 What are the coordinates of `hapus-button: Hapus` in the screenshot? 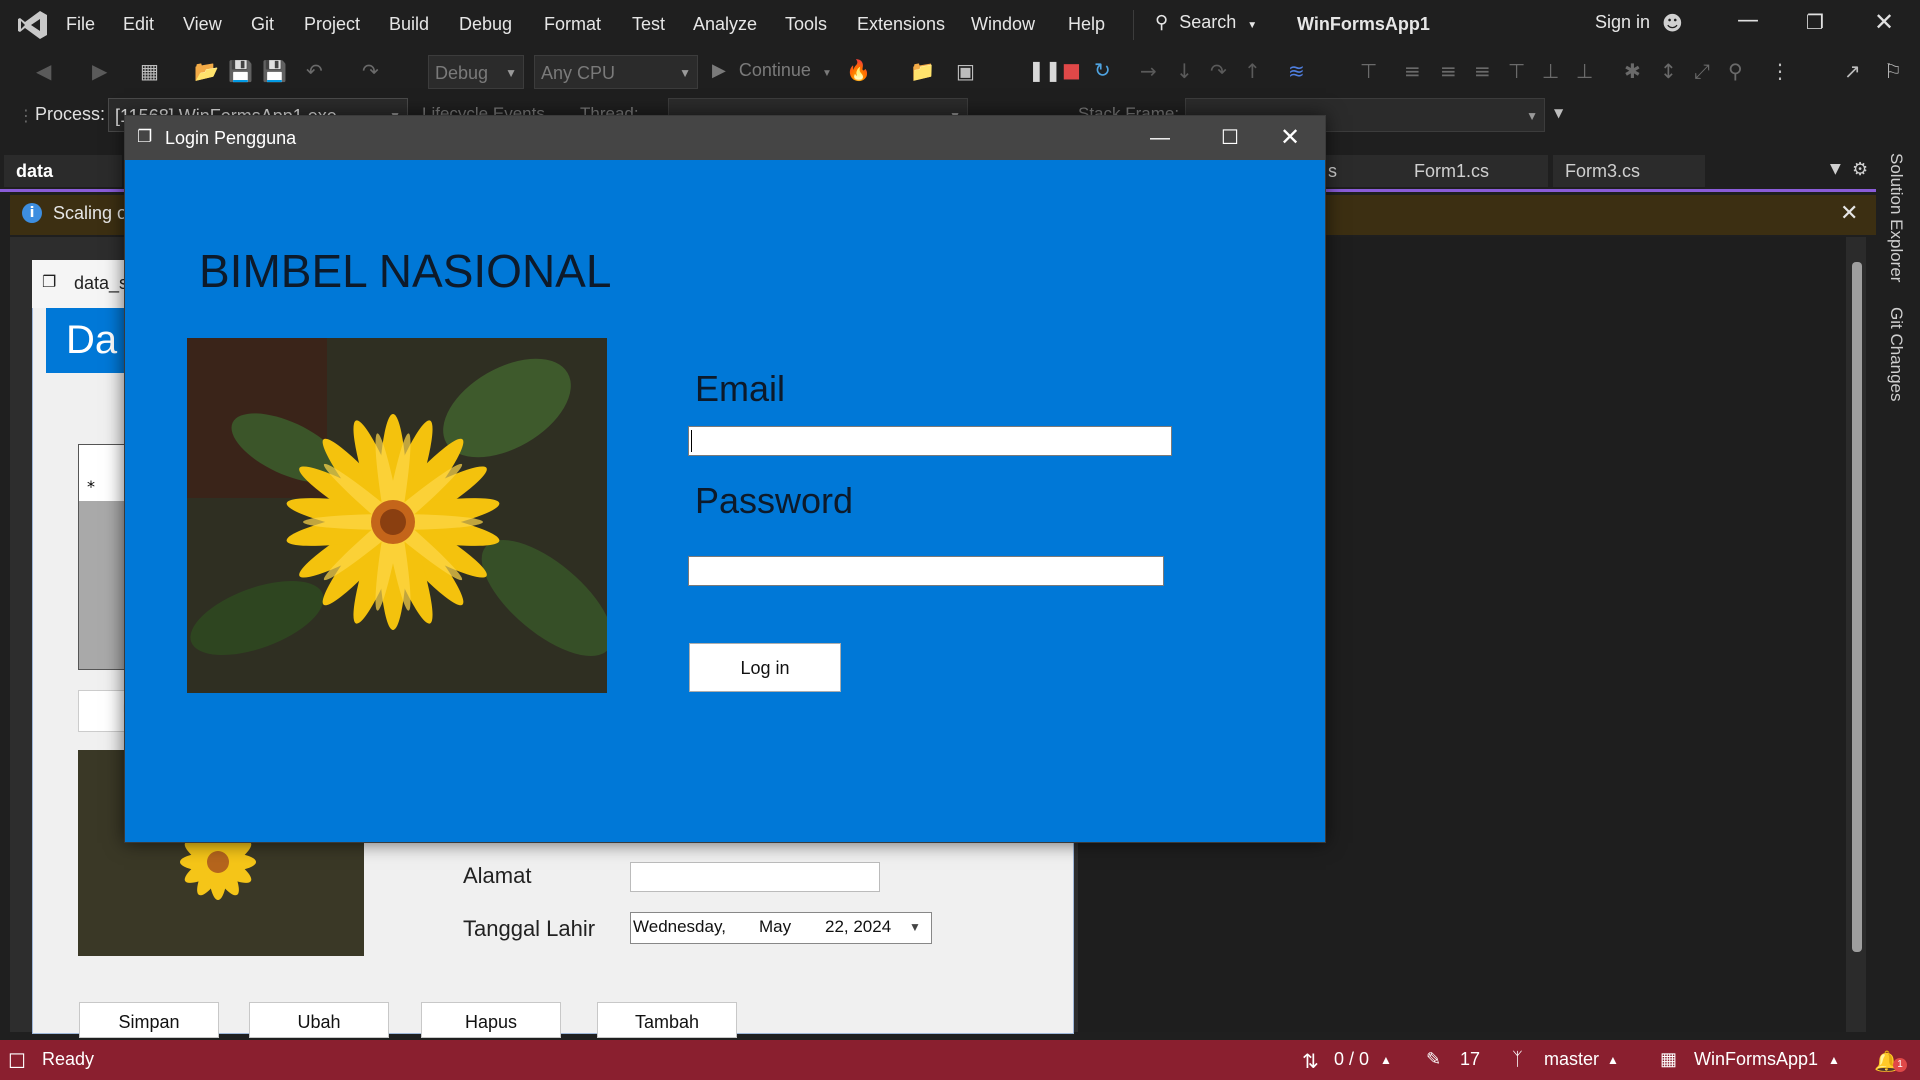 It's located at (491, 1020).